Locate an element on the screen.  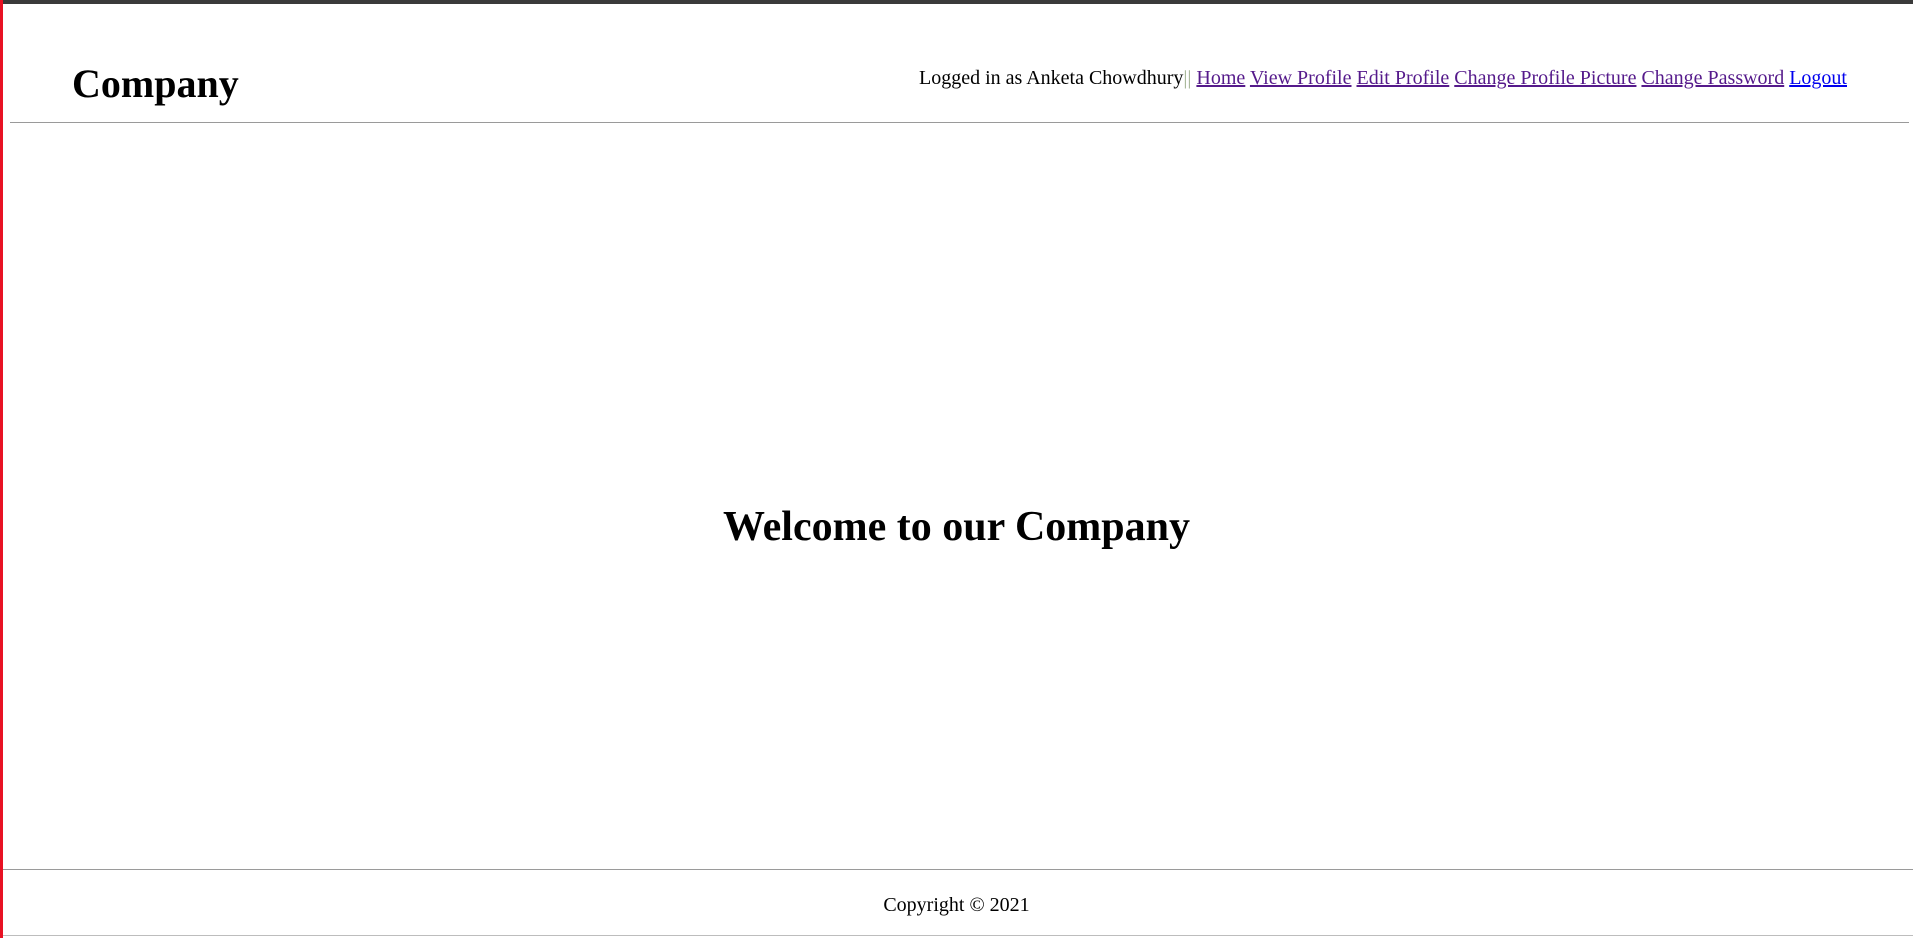
welcome-heading: Welcome to our Company is located at coordinates (956, 527).